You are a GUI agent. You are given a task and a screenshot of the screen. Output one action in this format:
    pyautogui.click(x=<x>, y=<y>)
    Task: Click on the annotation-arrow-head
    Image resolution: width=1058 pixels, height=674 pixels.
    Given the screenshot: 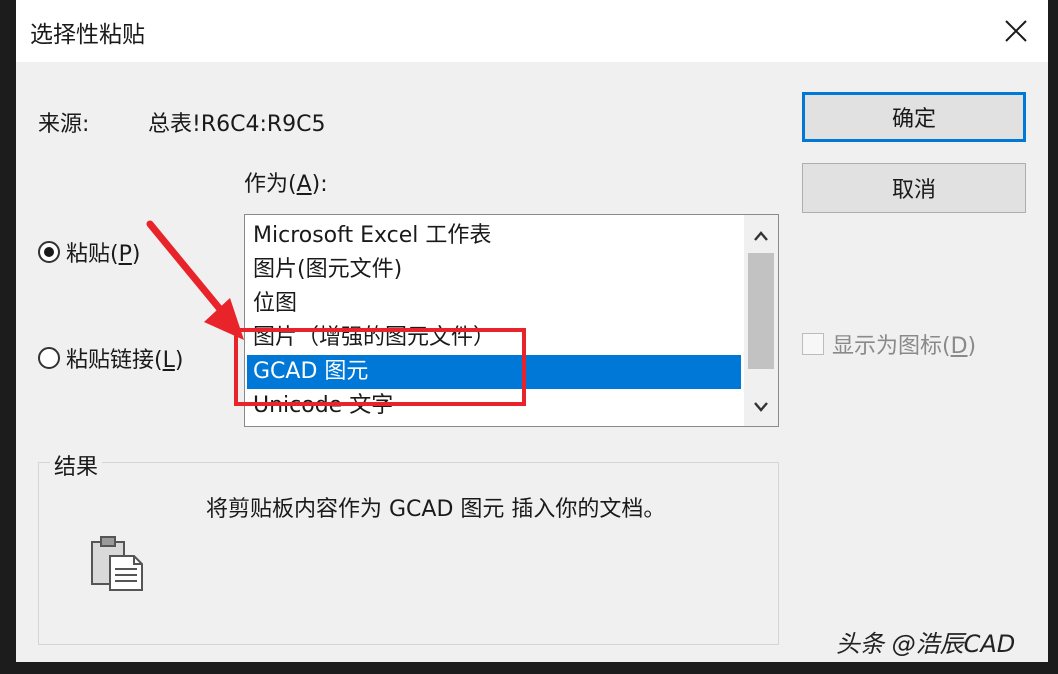 What is the action you would take?
    pyautogui.click(x=224, y=319)
    